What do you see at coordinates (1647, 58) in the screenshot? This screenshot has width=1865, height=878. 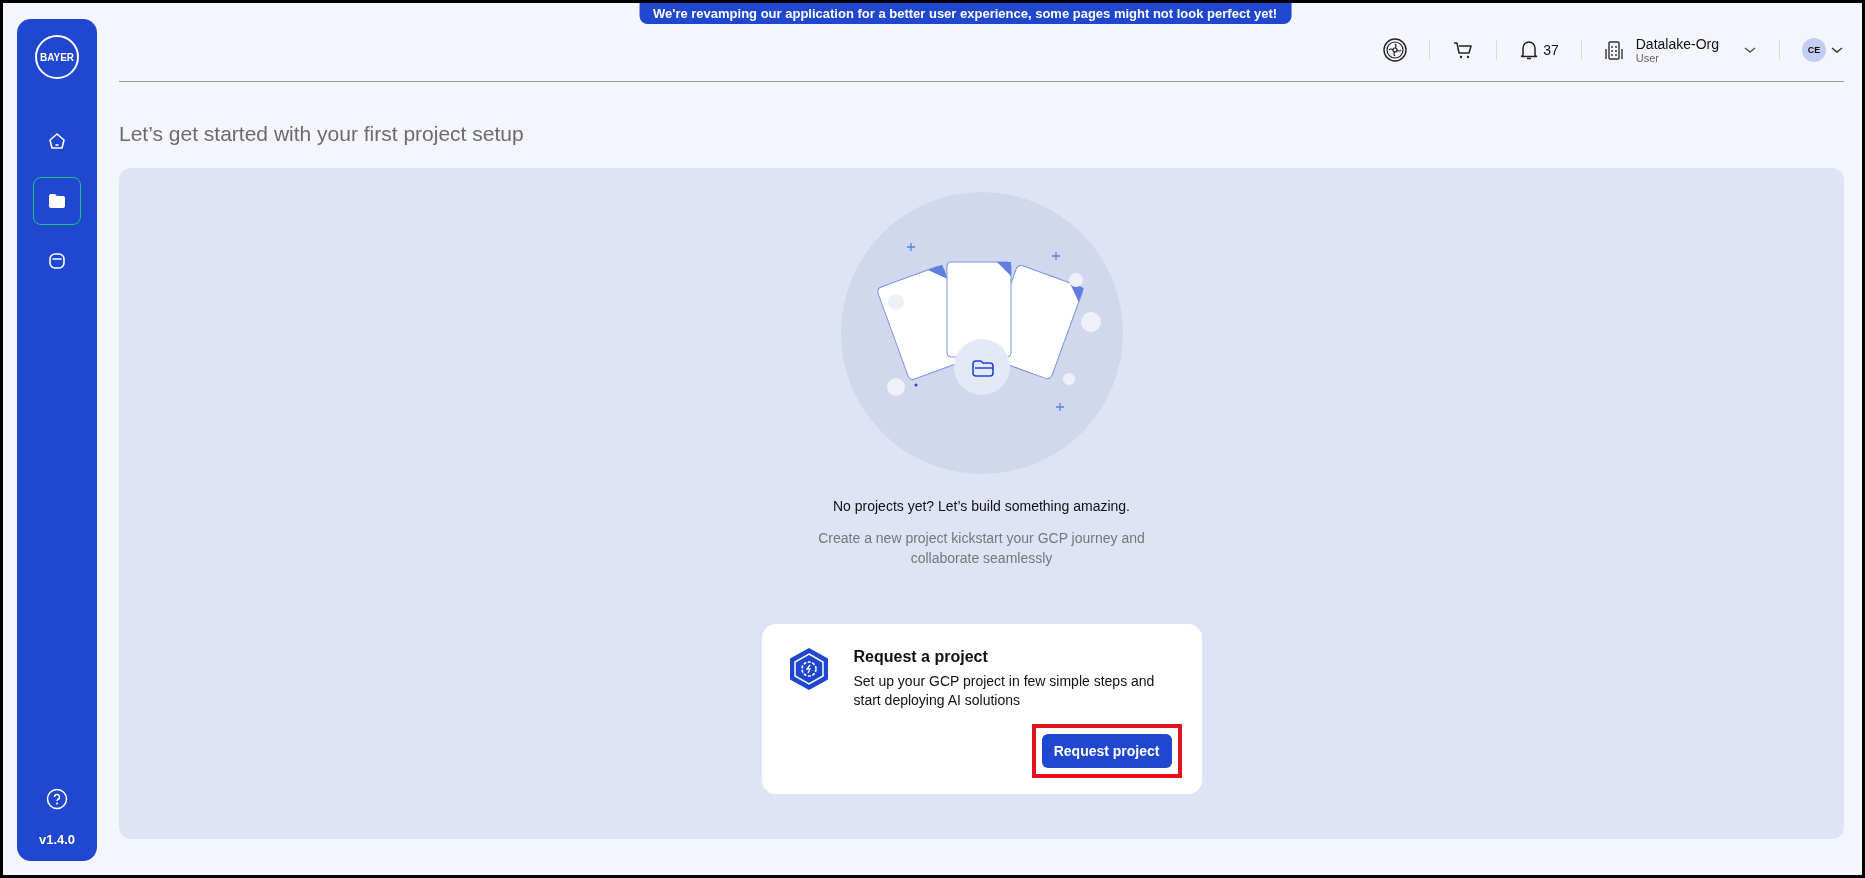 I see `user-role: User` at bounding box center [1647, 58].